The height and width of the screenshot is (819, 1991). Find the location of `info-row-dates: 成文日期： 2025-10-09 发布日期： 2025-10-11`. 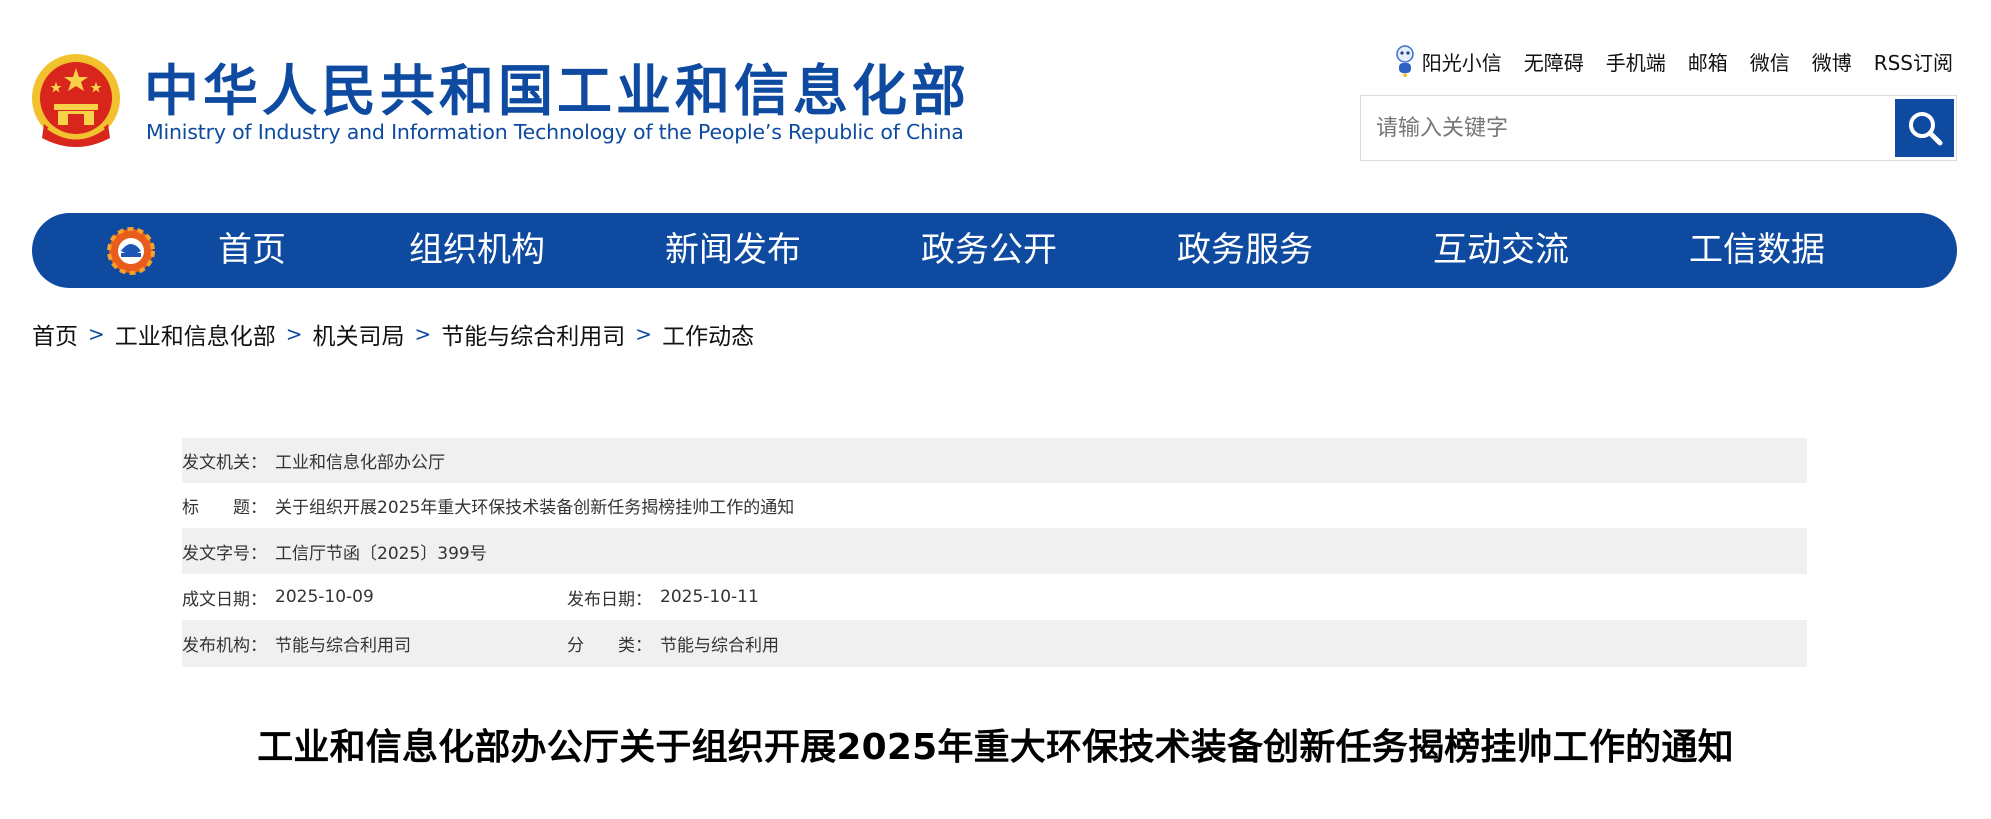

info-row-dates: 成文日期： 2025-10-09 发布日期： 2025-10-11 is located at coordinates (994, 597).